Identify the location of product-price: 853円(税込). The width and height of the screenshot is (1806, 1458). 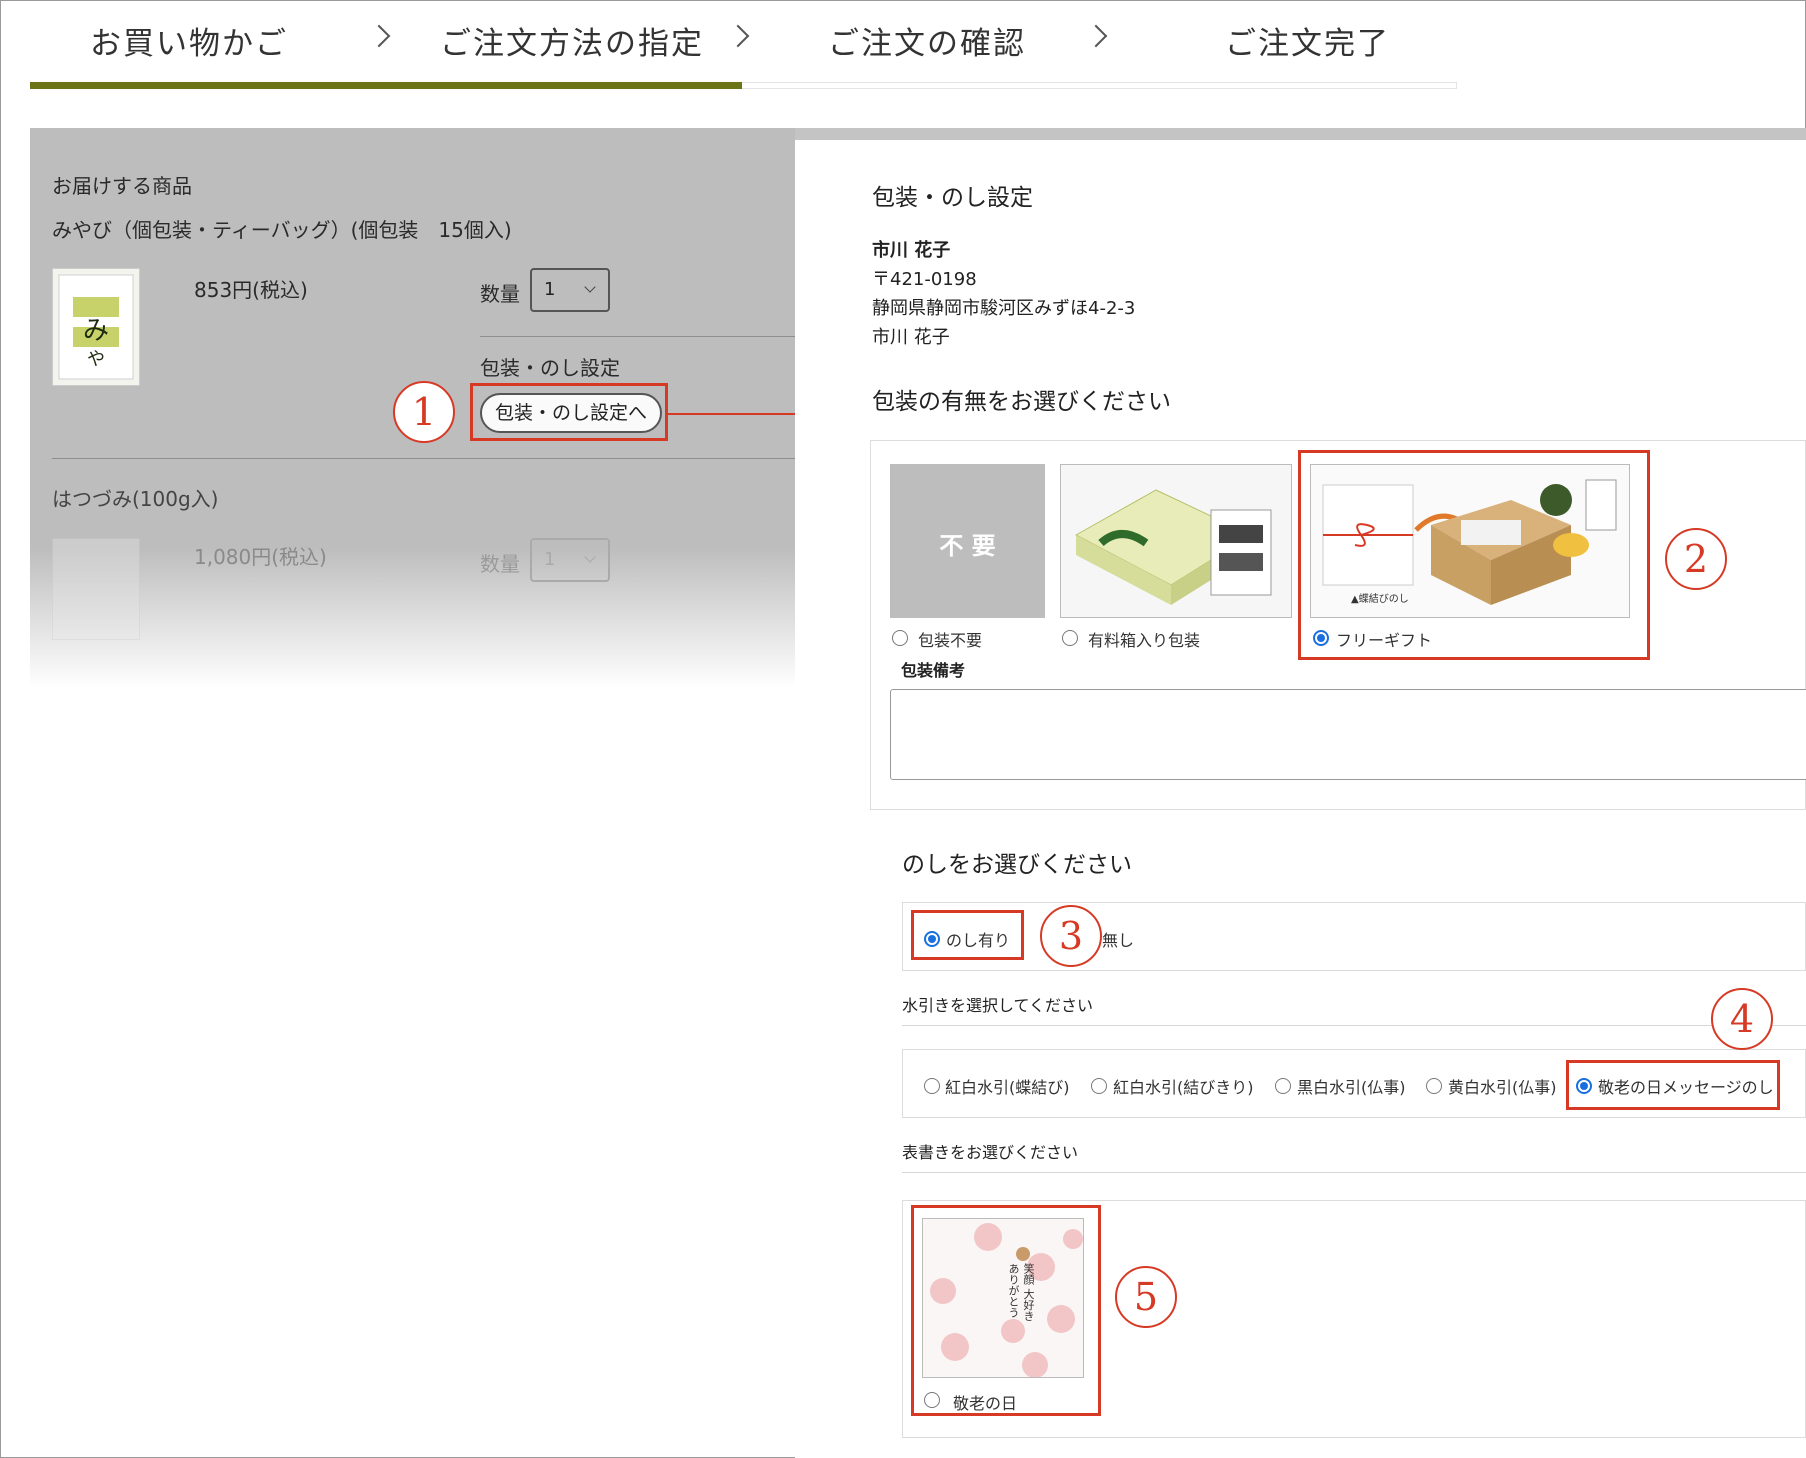
(251, 290).